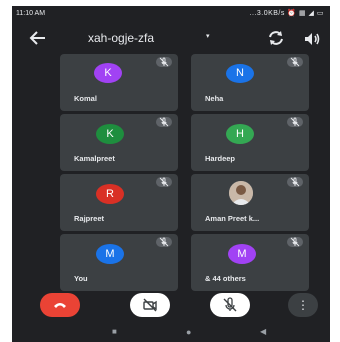 The image size is (340, 342). I want to click on call-header: xah-ogje-zfa ▾, so click(171, 38).